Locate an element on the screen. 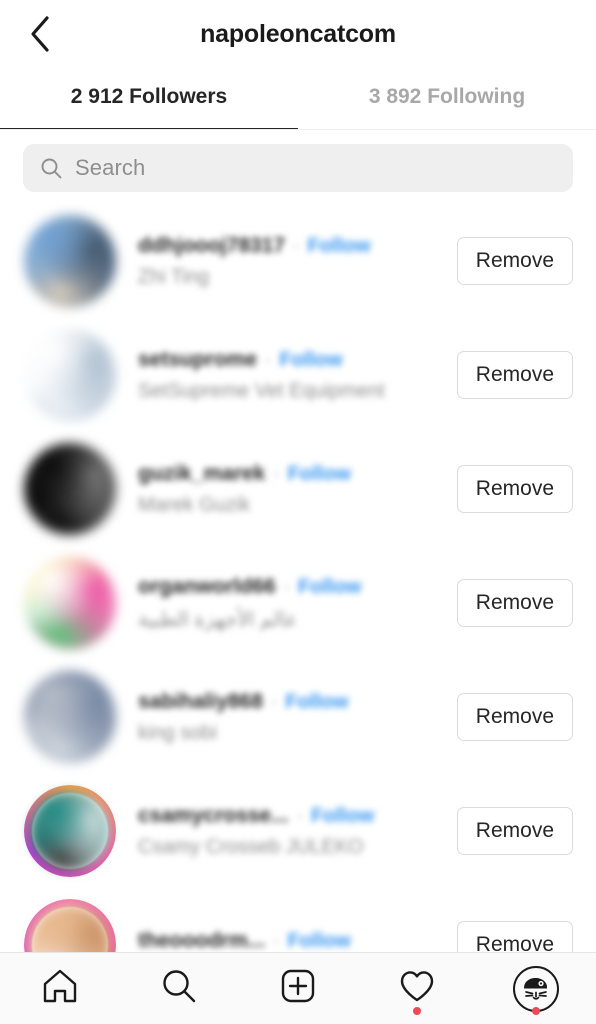 This screenshot has height=1024, width=596. full-name: Zhi Ting is located at coordinates (174, 276).